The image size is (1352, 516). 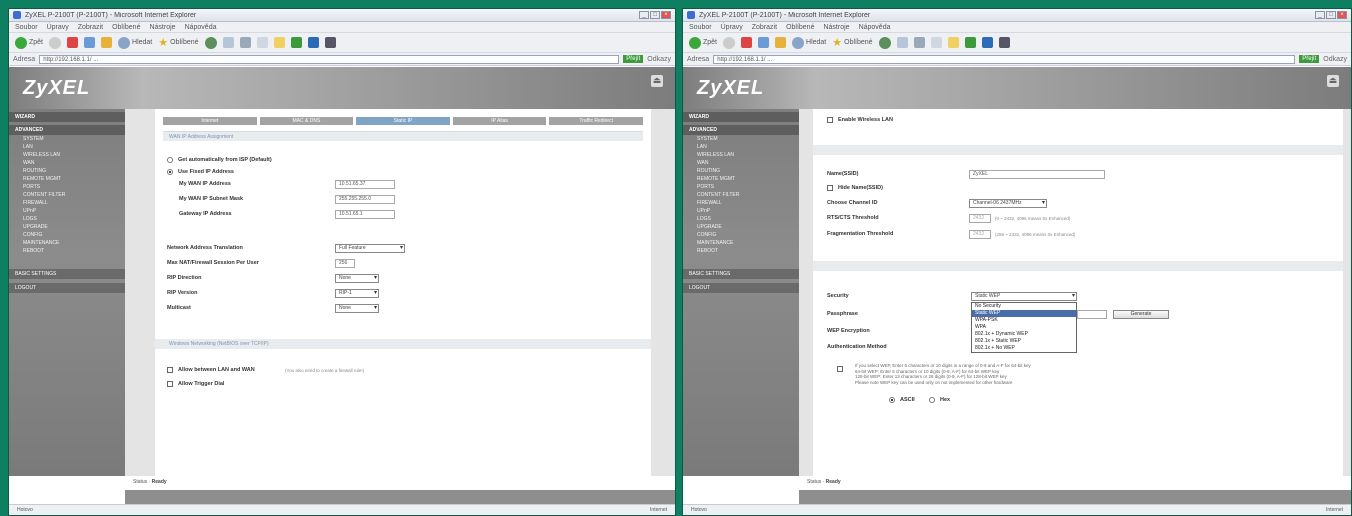 What do you see at coordinates (345, 263) in the screenshot?
I see `session-input: 256` at bounding box center [345, 263].